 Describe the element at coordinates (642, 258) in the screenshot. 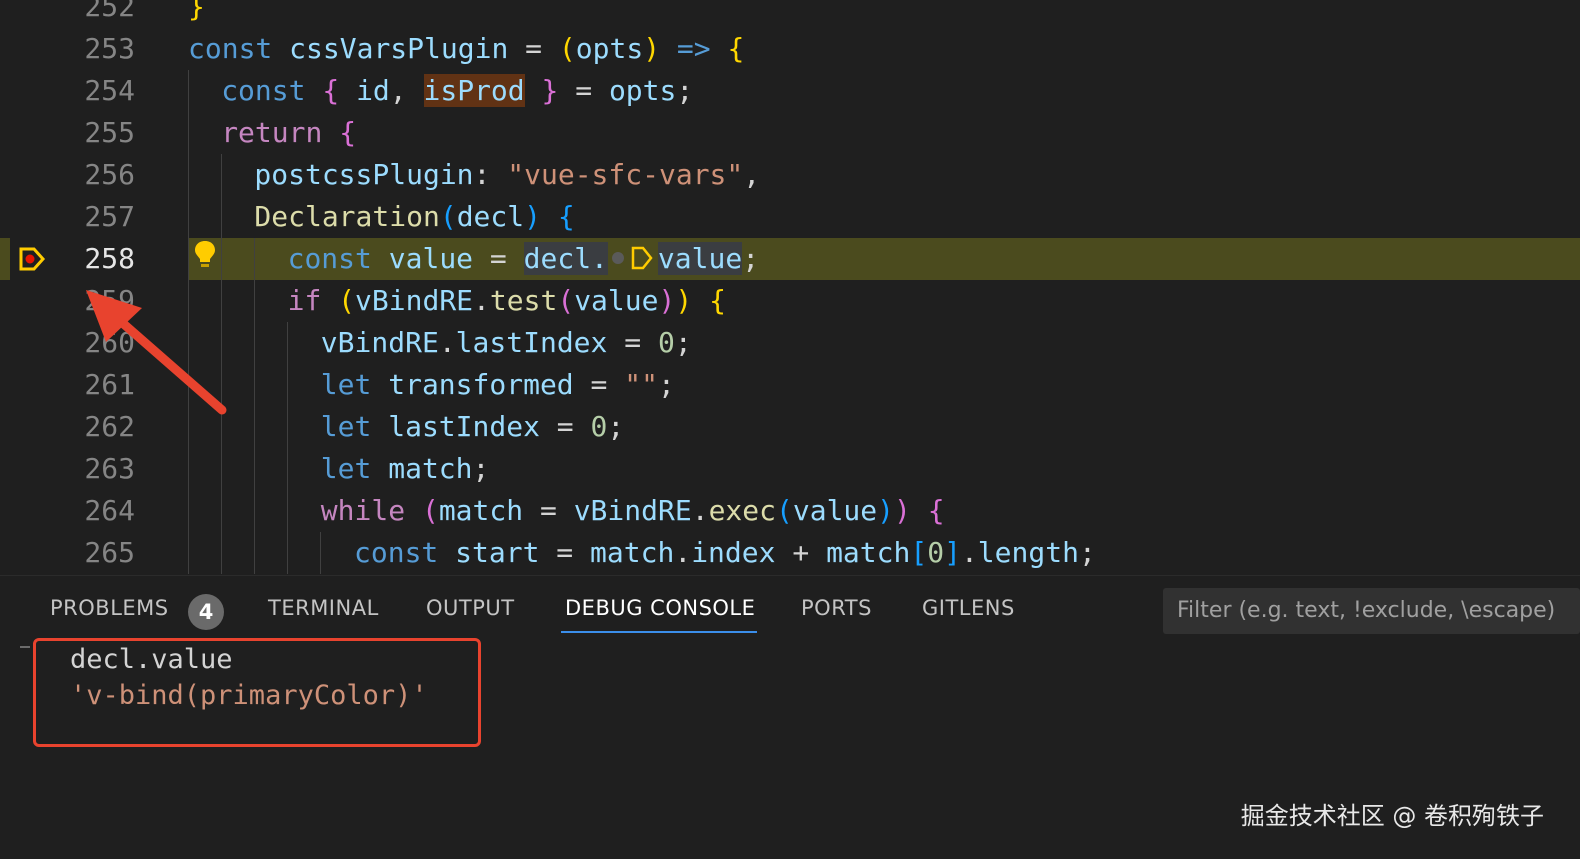

I see `inline-breakpoint-icon` at that location.